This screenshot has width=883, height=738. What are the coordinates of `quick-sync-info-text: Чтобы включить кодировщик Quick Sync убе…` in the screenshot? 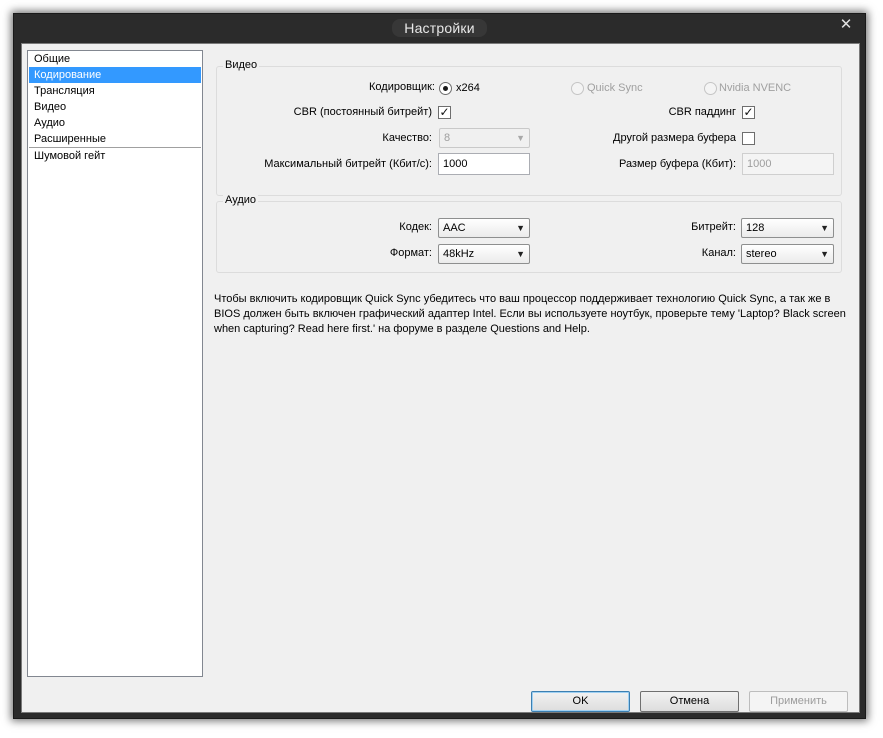 It's located at (530, 314).